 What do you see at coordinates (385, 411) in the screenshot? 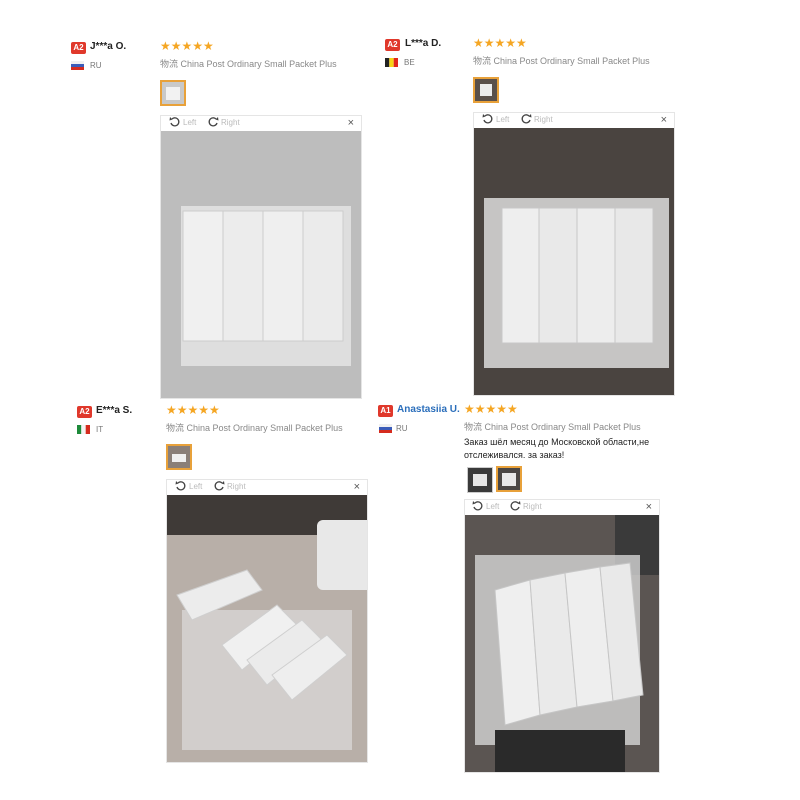
I see `level-badge: A1` at bounding box center [385, 411].